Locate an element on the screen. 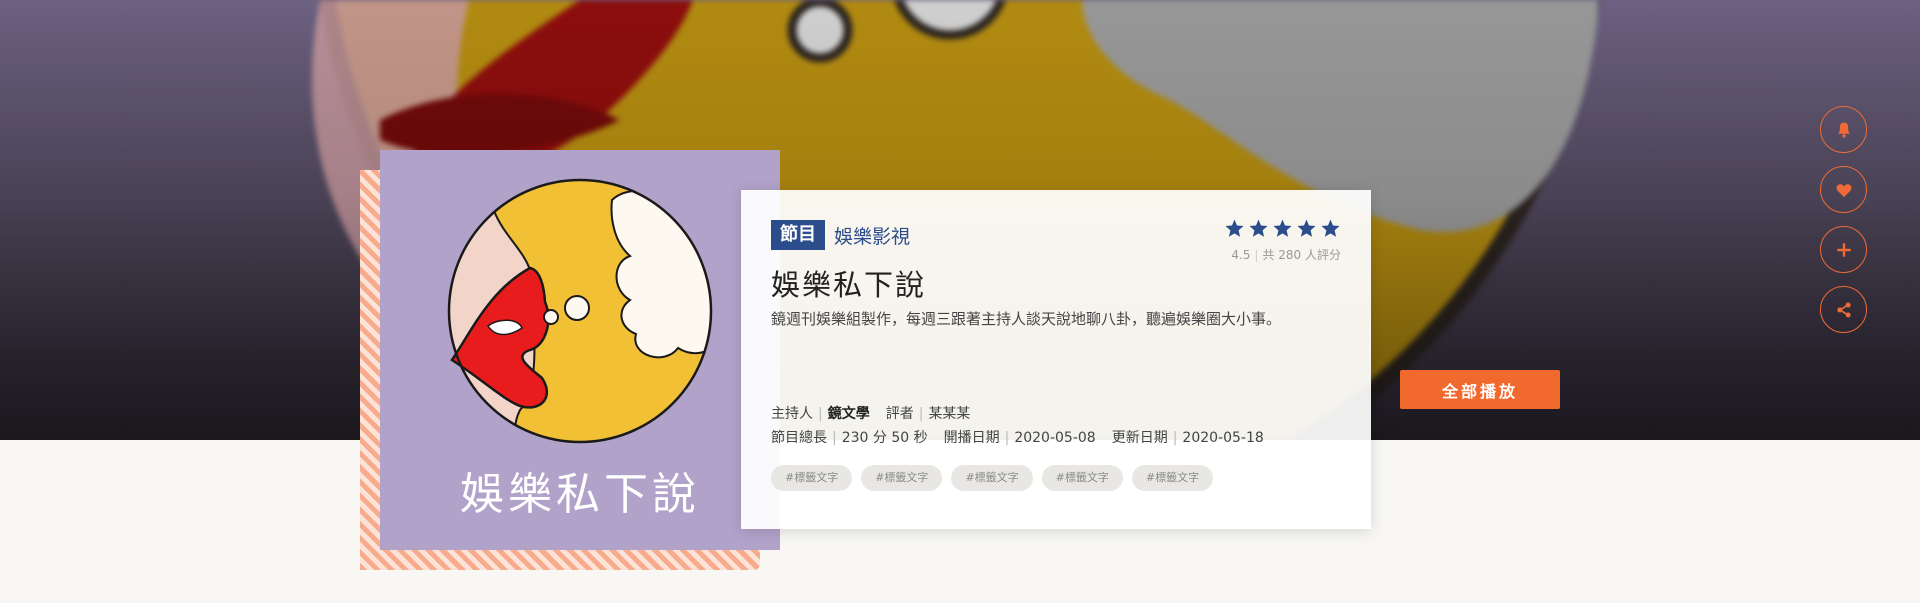 Image resolution: width=1920 pixels, height=603 pixels. cover-decoration-stripes is located at coordinates (371, 370).